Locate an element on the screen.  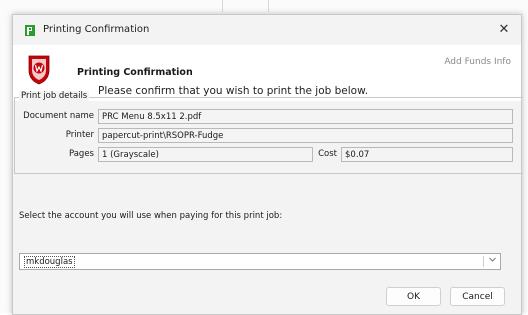
close-button: ✕ is located at coordinates (504, 30).